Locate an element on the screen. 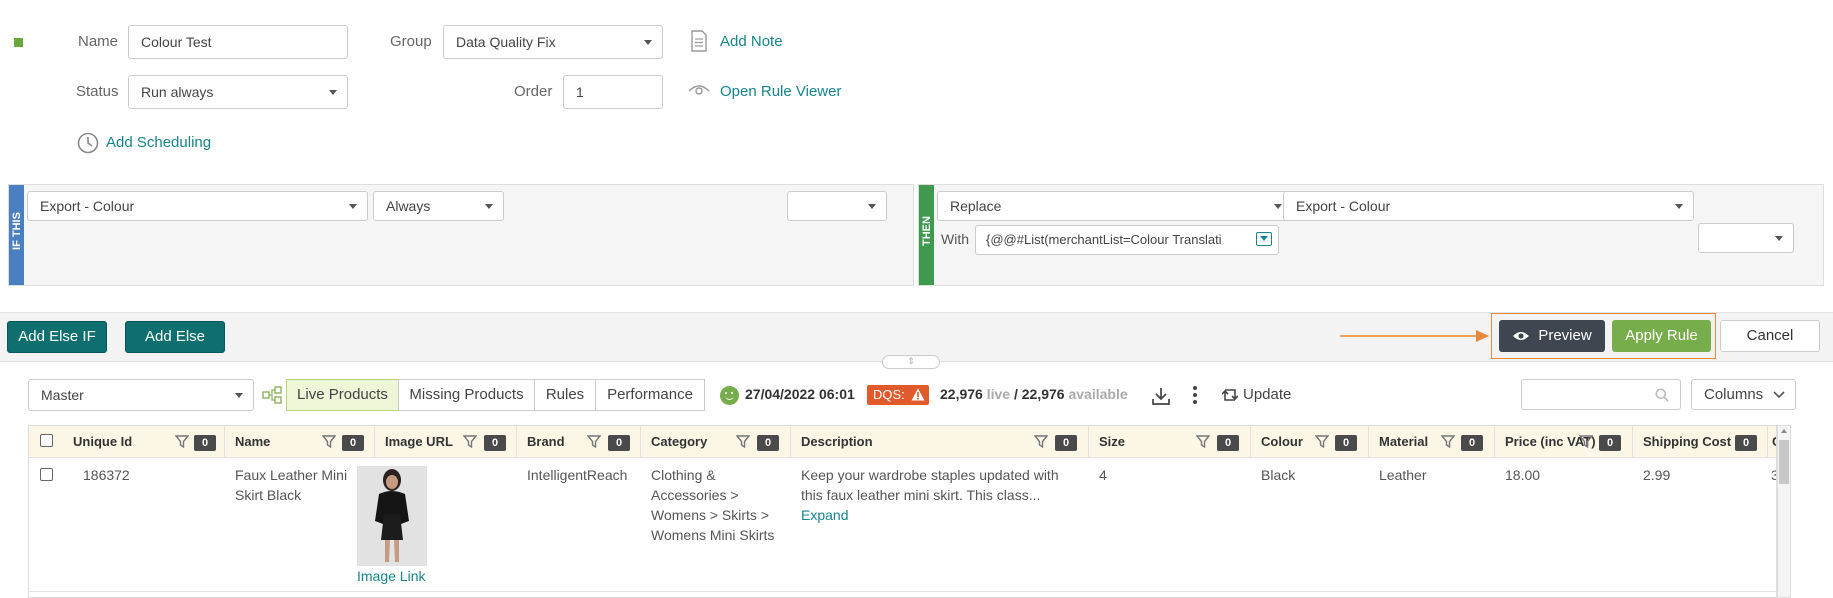 This screenshot has height=598, width=1833. catalog-value: Master is located at coordinates (62, 395).